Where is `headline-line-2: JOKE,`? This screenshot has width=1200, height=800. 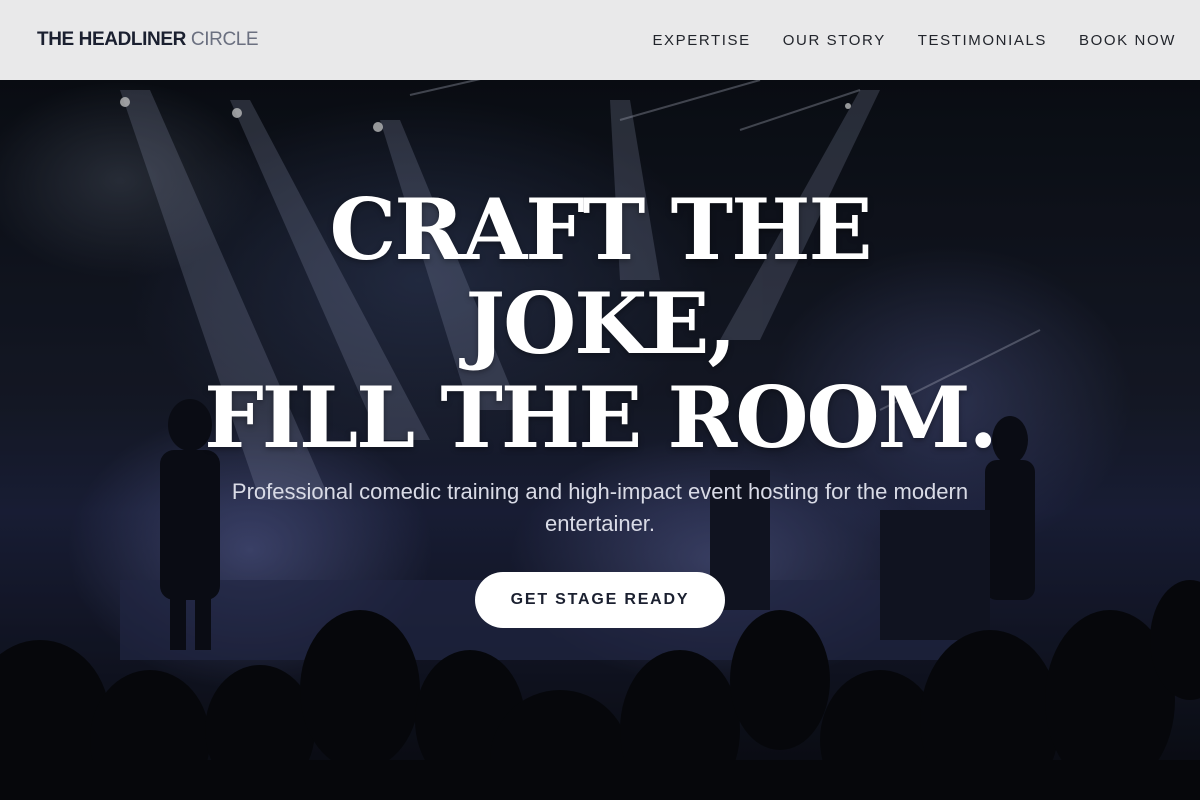 headline-line-2: JOKE, is located at coordinates (600, 323).